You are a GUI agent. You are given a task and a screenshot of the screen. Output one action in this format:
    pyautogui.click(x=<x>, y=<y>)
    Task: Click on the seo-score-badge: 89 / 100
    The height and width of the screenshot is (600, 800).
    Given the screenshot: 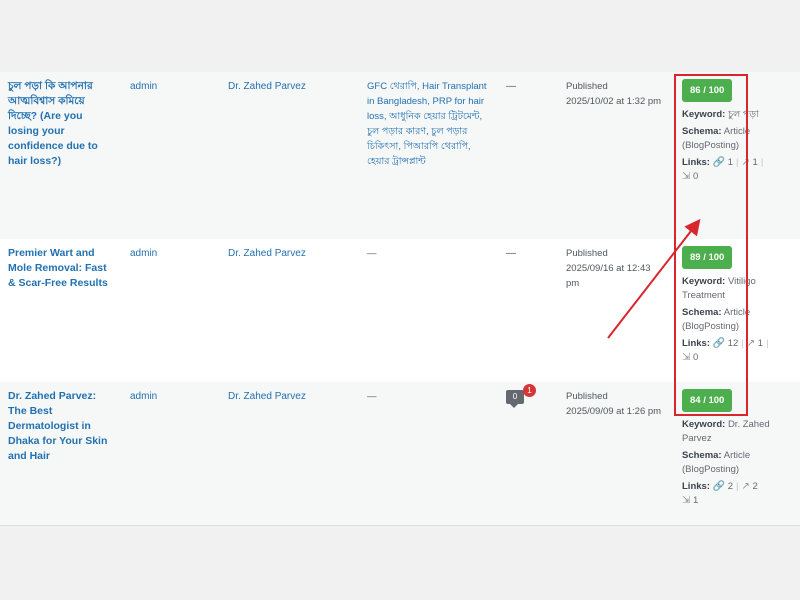 What is the action you would take?
    pyautogui.click(x=707, y=257)
    